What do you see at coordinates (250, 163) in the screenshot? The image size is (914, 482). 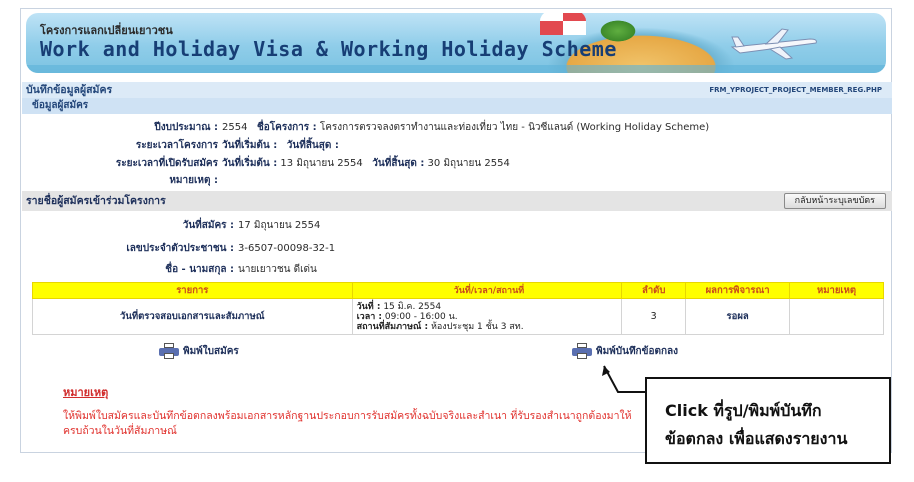 I see `apply-start-label: วันที่เริ่มต้น :` at bounding box center [250, 163].